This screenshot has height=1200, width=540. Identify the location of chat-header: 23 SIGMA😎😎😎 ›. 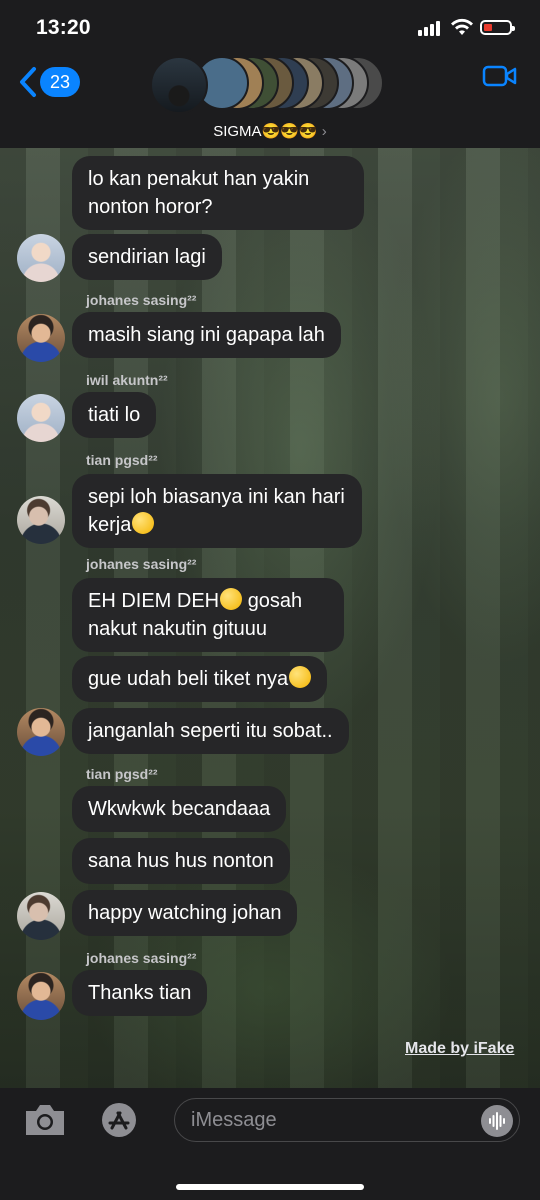
(270, 100).